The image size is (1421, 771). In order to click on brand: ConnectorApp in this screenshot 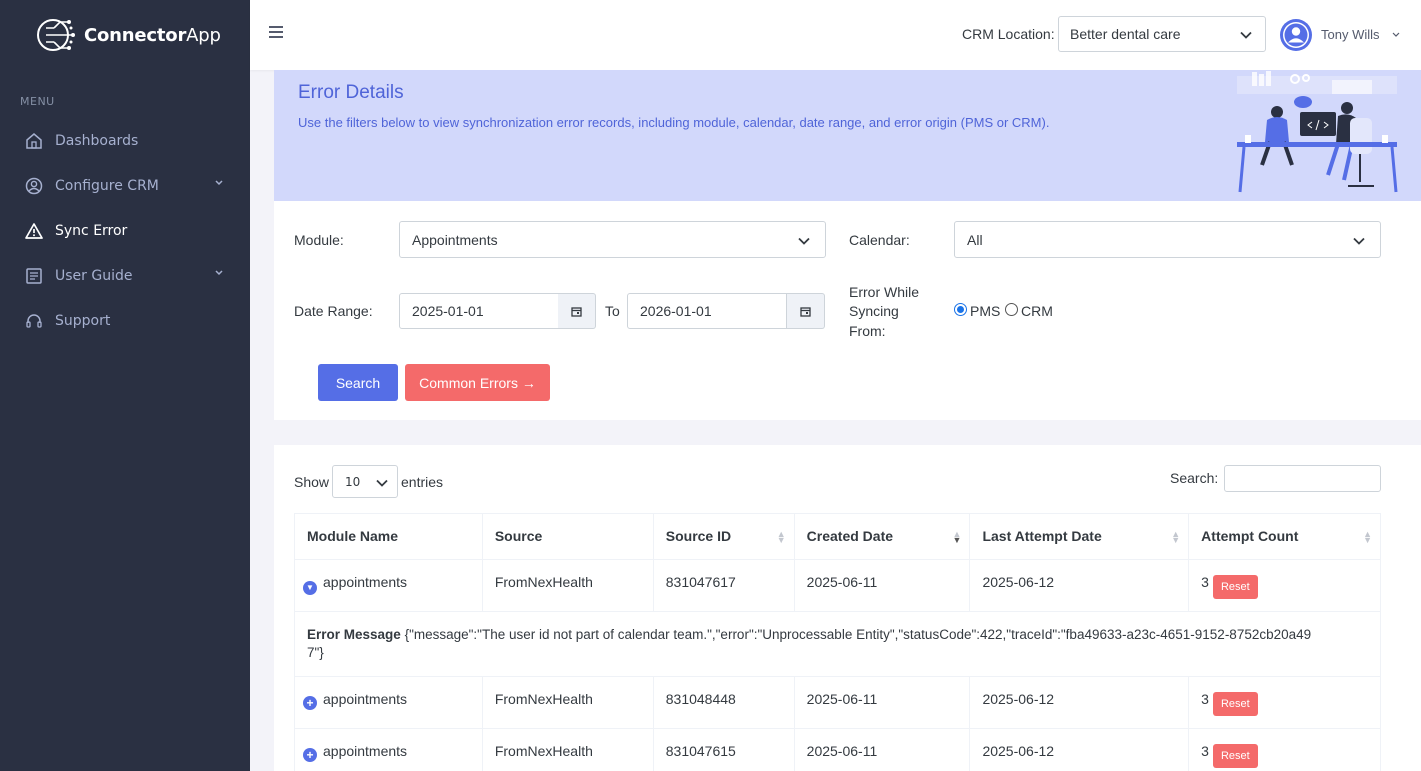, I will do `click(125, 35)`.